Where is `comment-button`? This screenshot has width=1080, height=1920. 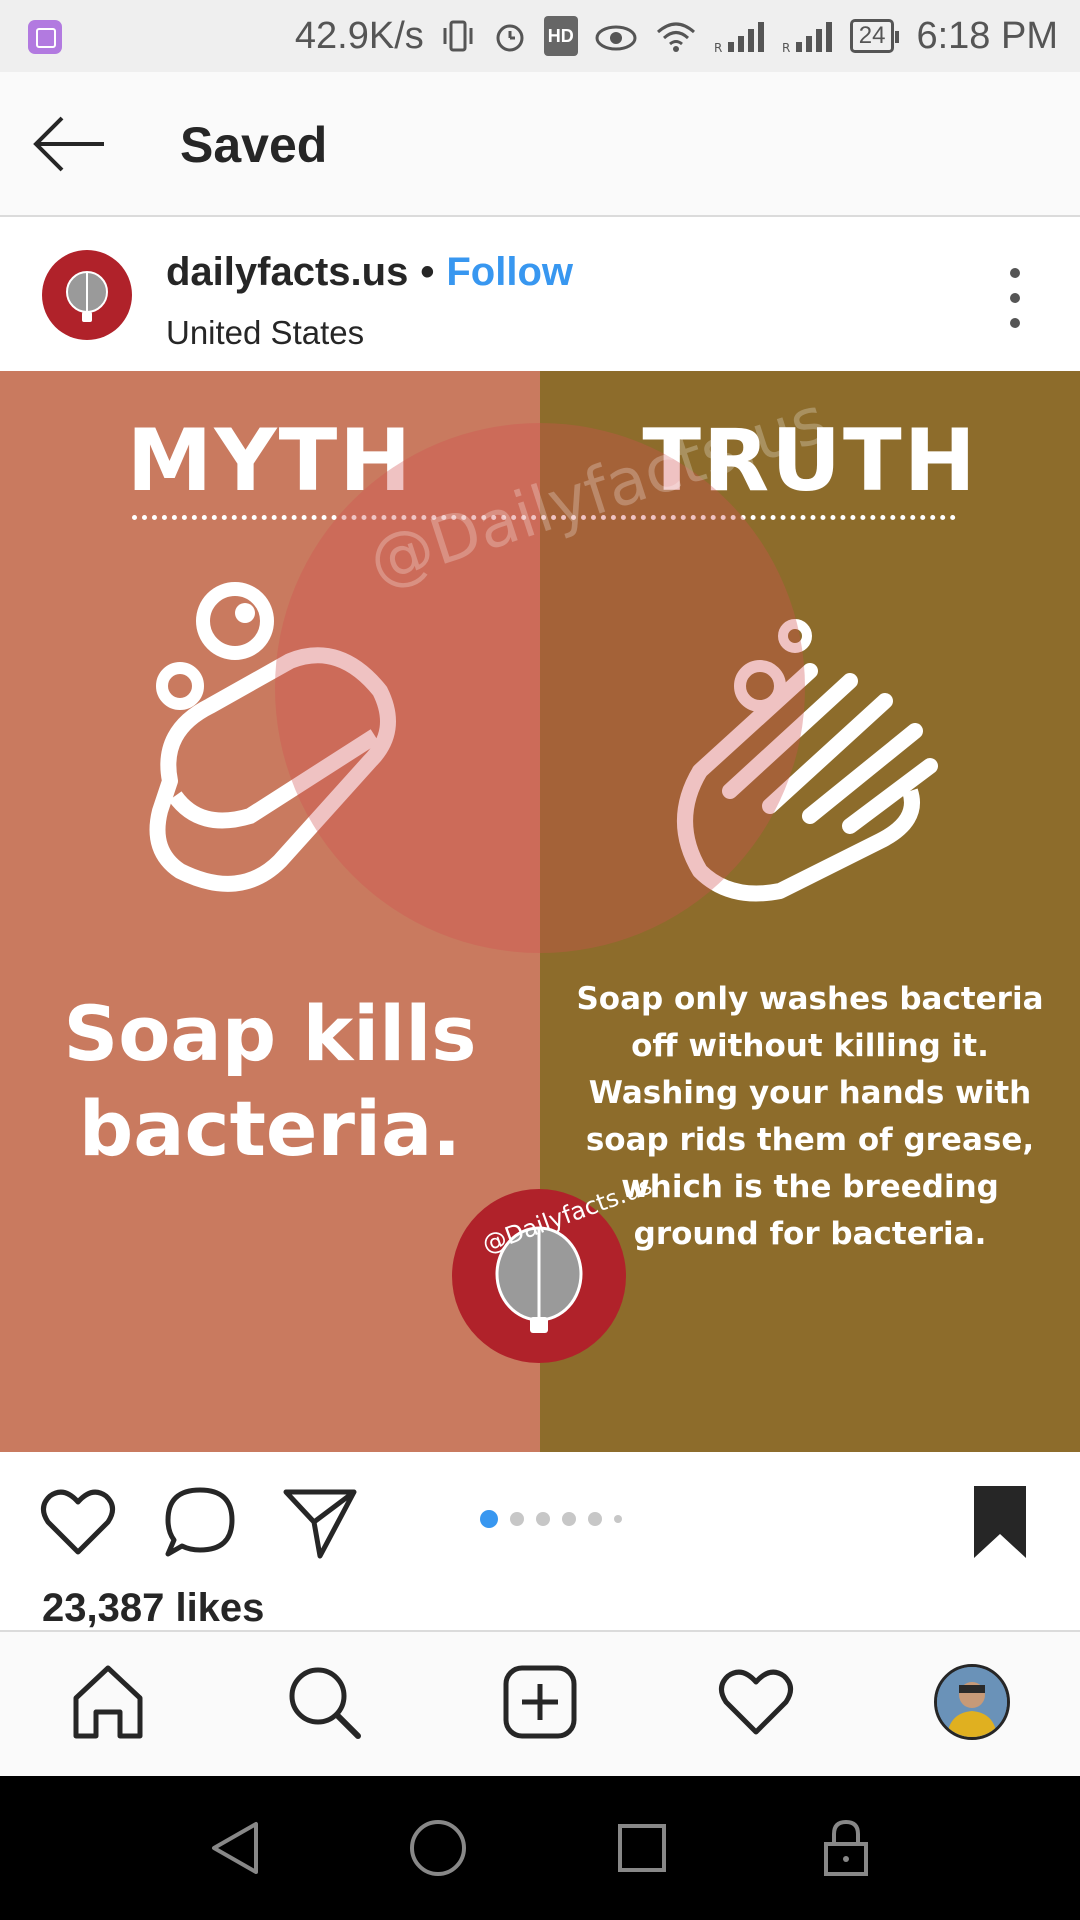
comment-button is located at coordinates (200, 1522).